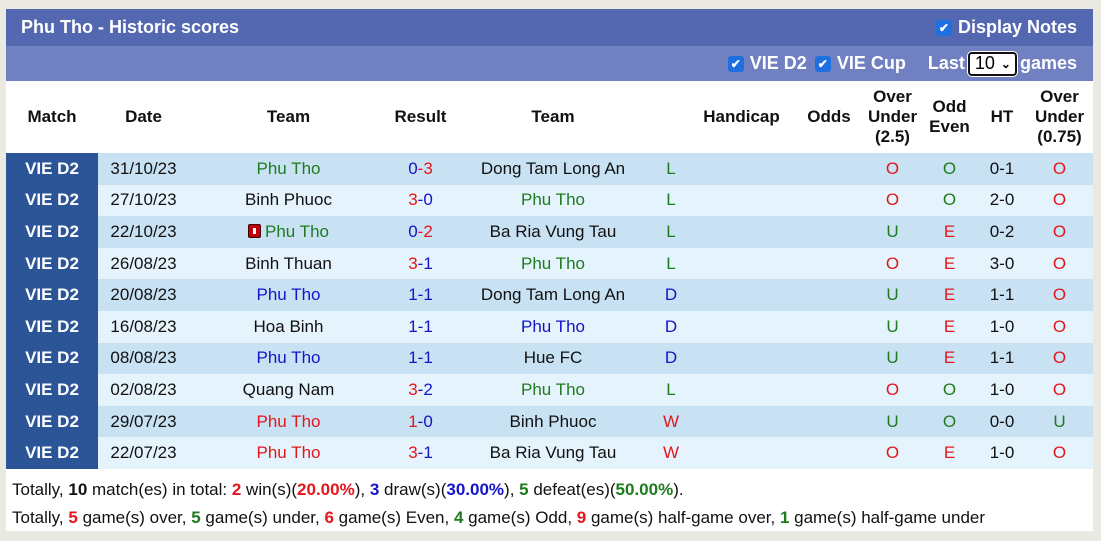 This screenshot has width=1101, height=541. I want to click on home-team-link: Hoa Binh, so click(289, 326).